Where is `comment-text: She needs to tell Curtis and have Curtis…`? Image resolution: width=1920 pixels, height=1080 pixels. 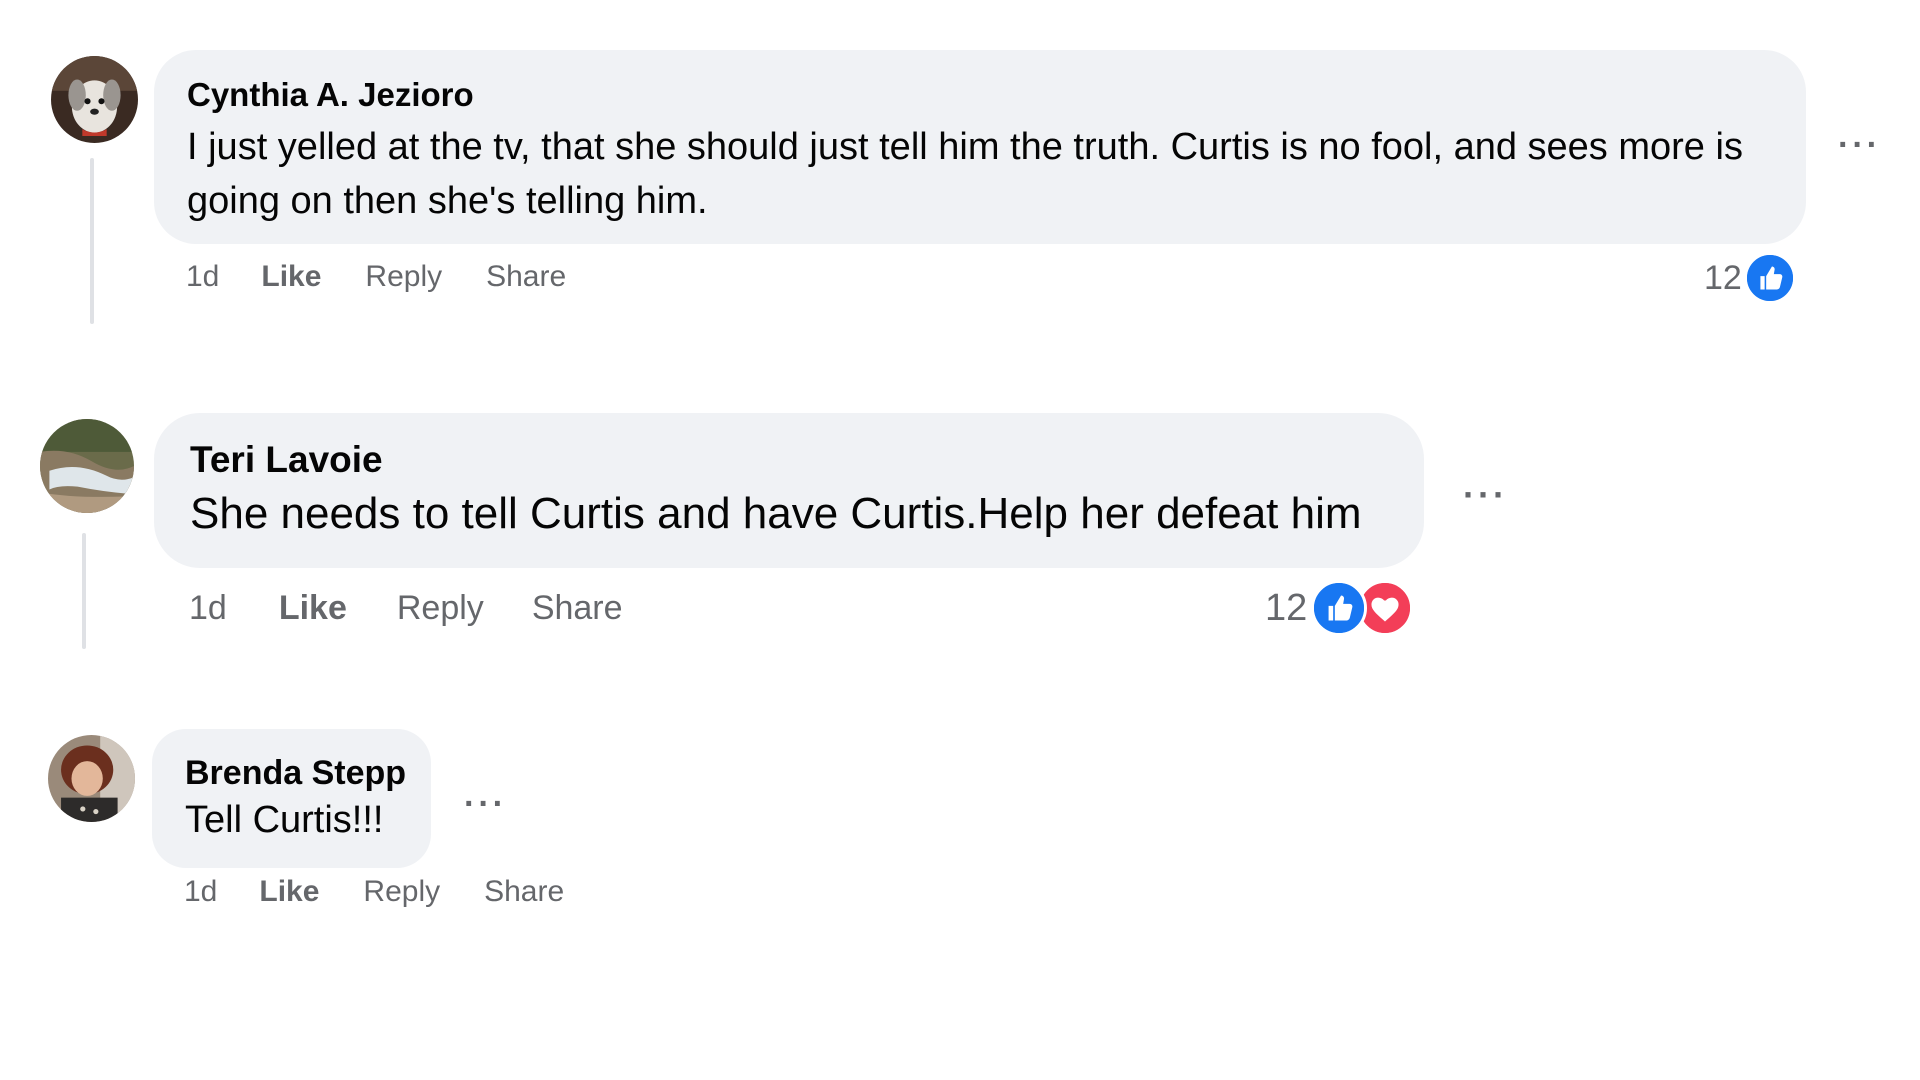
comment-text: She needs to tell Curtis and have Curtis… is located at coordinates (776, 513).